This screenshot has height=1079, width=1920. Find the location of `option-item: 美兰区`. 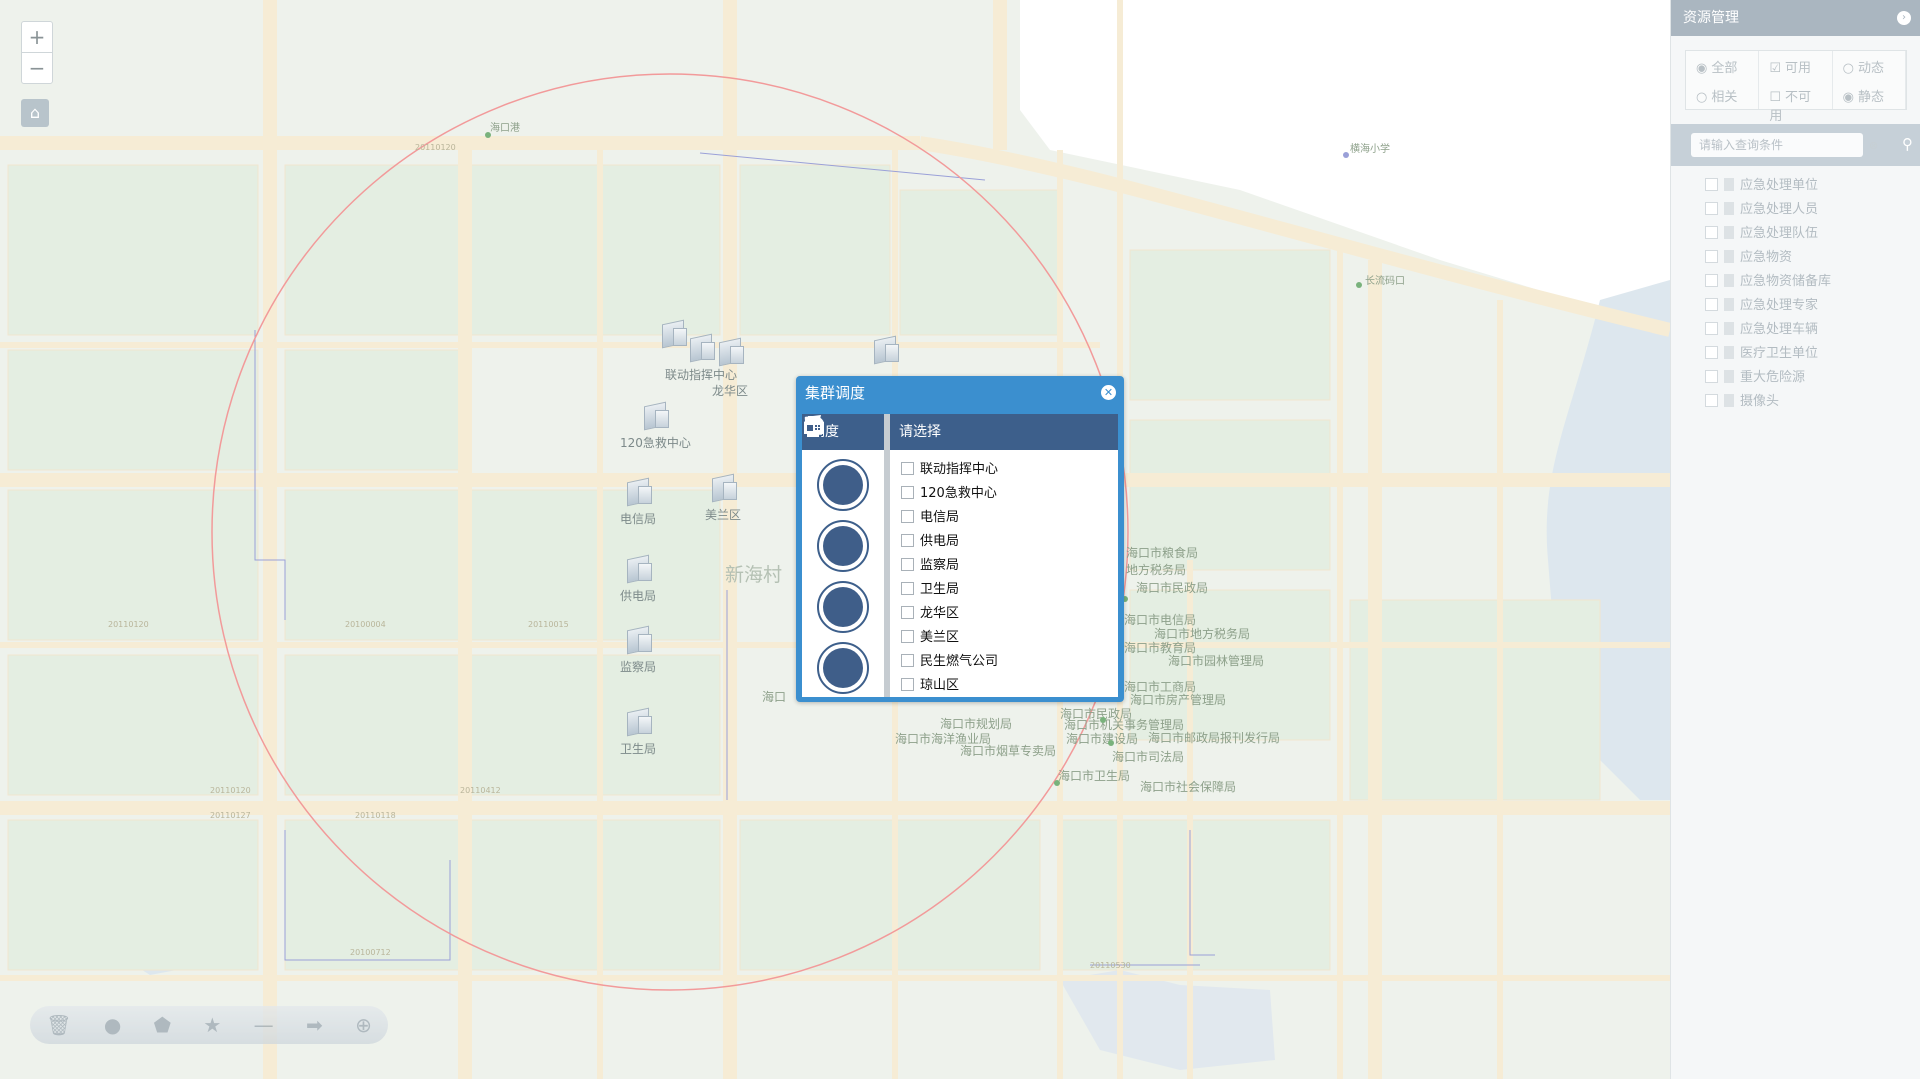

option-item: 美兰区 is located at coordinates (1009, 638).